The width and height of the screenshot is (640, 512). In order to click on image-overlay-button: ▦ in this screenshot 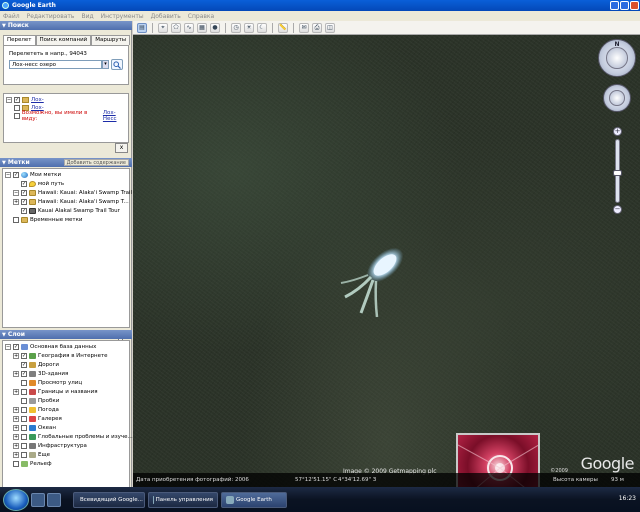, I will do `click(202, 27)`.